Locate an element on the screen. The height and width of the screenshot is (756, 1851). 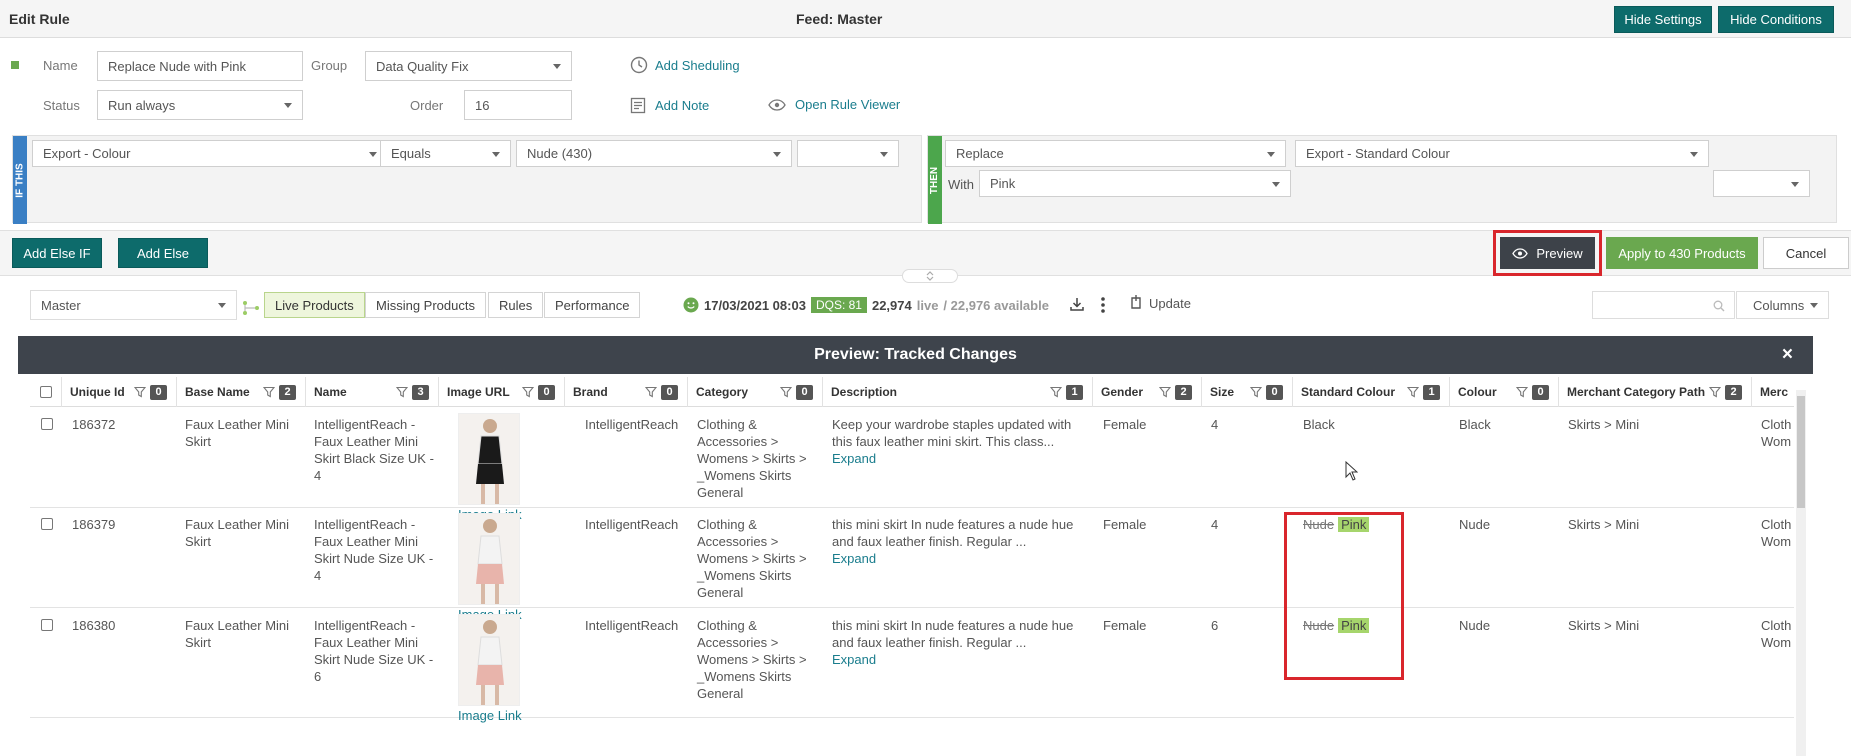
name-cell-line: 4 is located at coordinates (318, 575).